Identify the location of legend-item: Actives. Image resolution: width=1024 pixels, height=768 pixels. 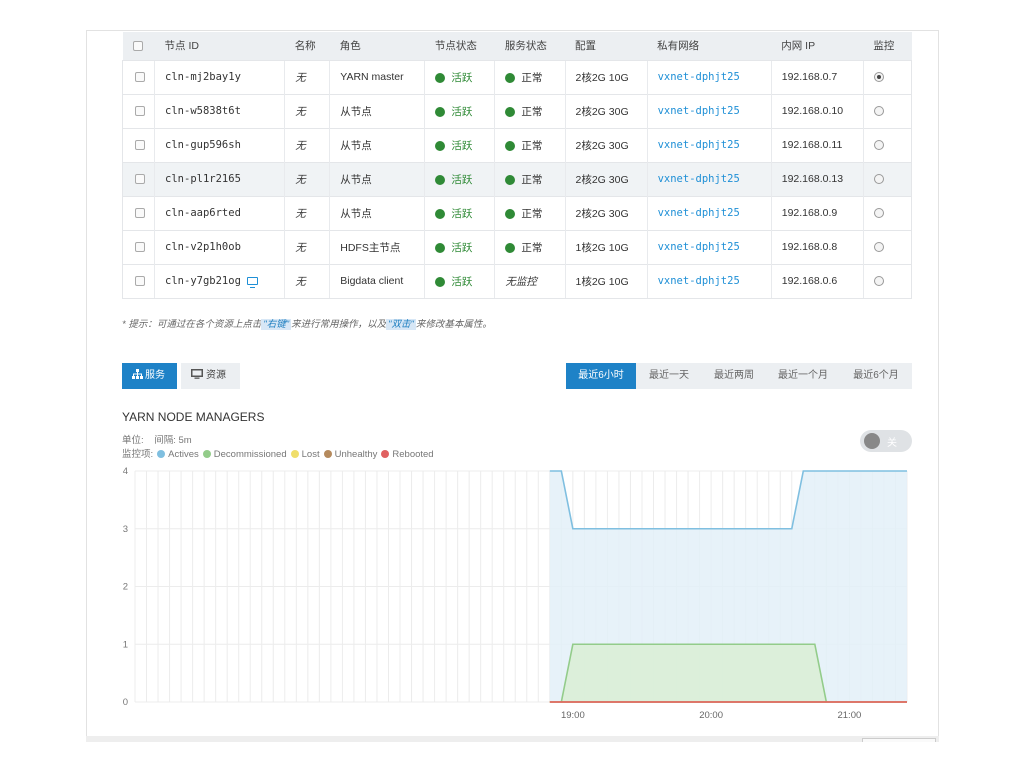
(183, 454).